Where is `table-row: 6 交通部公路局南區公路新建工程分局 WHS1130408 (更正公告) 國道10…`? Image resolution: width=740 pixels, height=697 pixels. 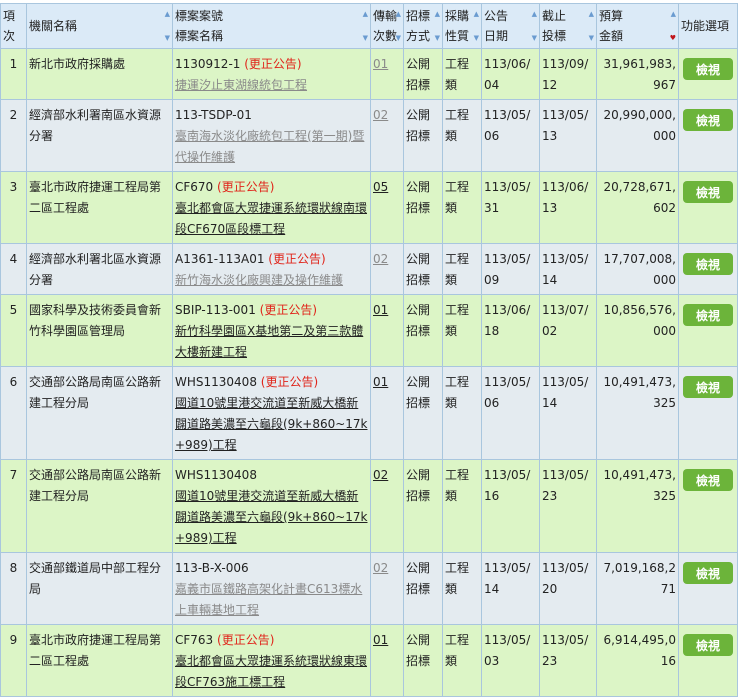 table-row: 6 交通部公路局南區公路新建工程分局 WHS1130408 (更正公告) 國道10… is located at coordinates (369, 413).